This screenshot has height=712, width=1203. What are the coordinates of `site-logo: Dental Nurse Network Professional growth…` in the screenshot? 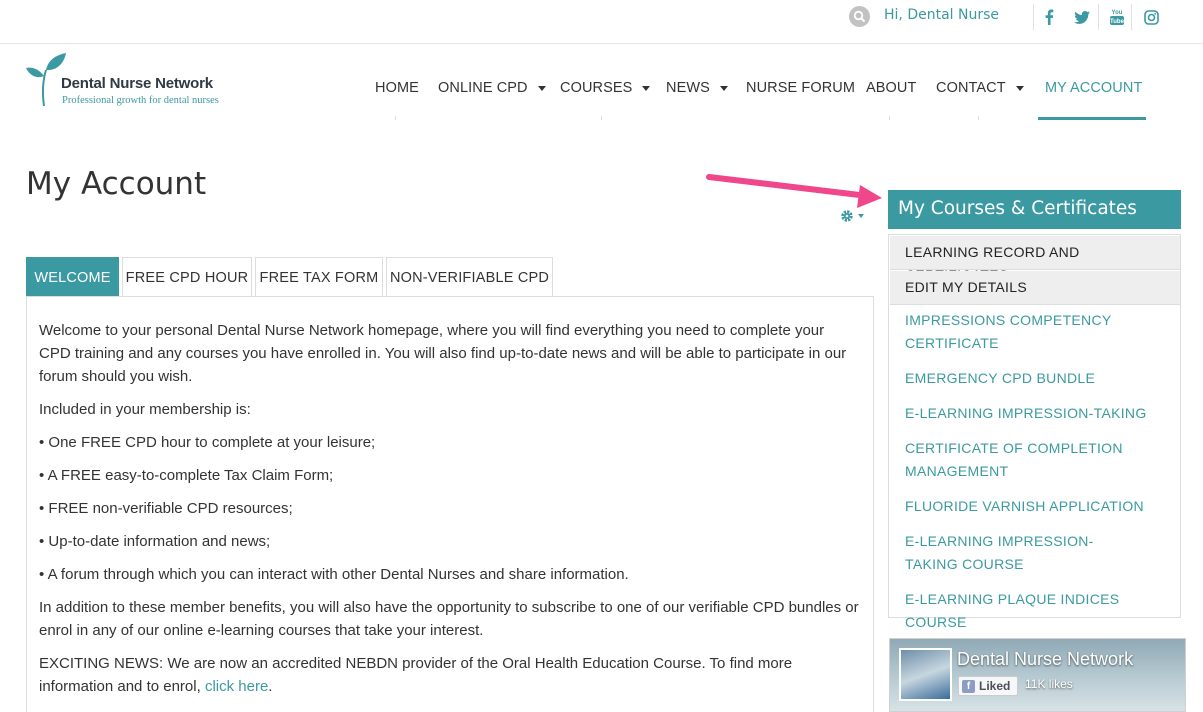 It's located at (126, 82).